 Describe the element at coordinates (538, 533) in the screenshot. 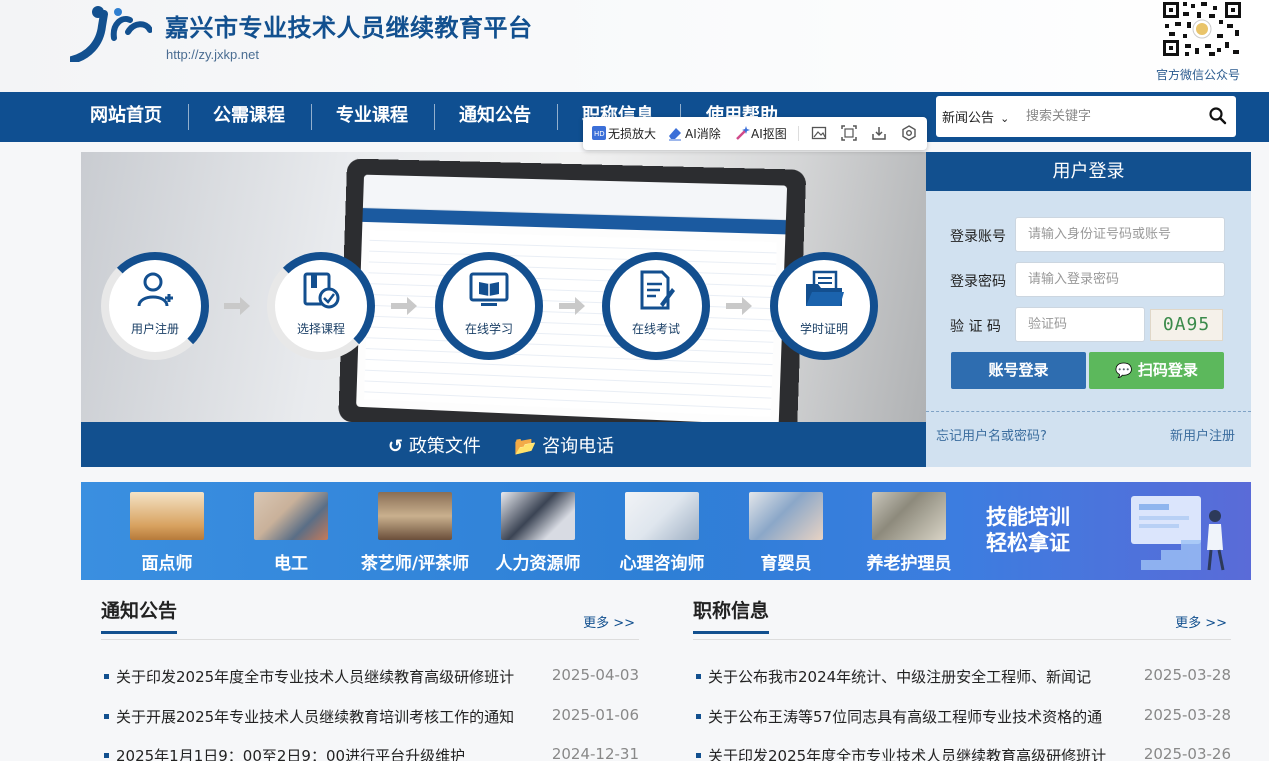

I see `skill-hr-specialist: 人力资源师` at that location.